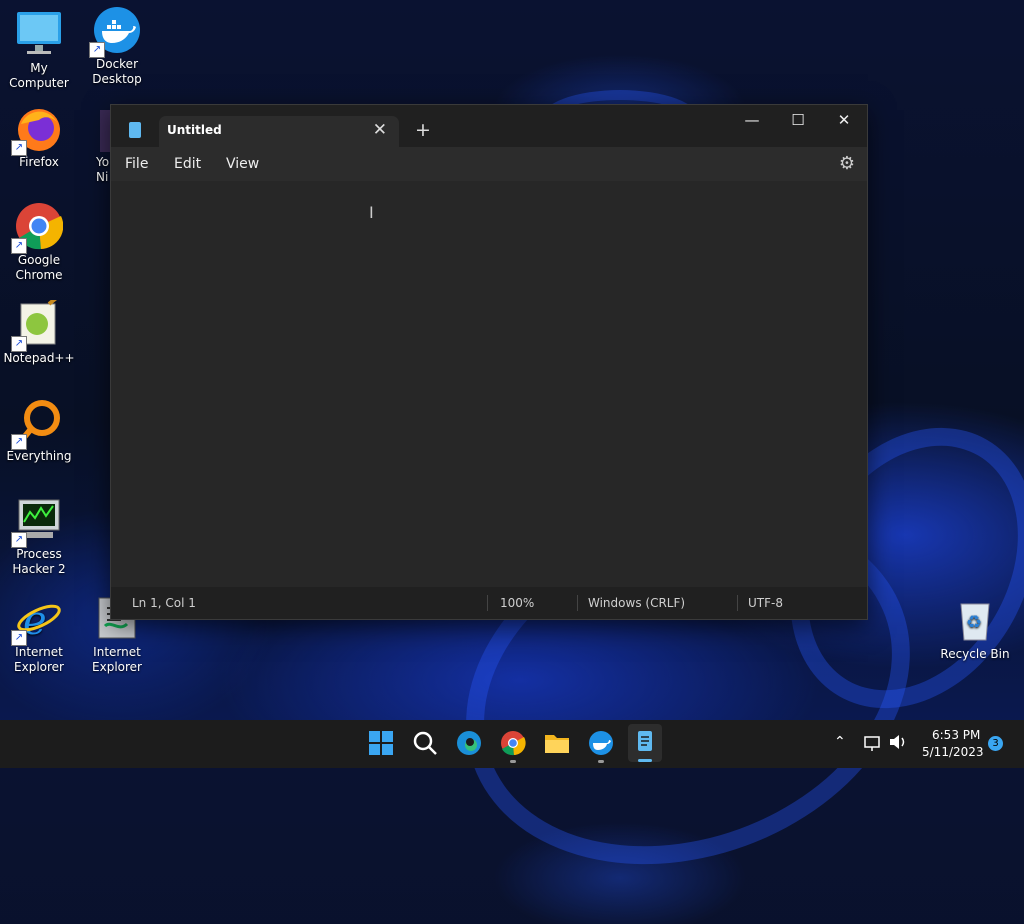 The width and height of the screenshot is (1024, 924). I want to click on app-icon, so click(105, 131).